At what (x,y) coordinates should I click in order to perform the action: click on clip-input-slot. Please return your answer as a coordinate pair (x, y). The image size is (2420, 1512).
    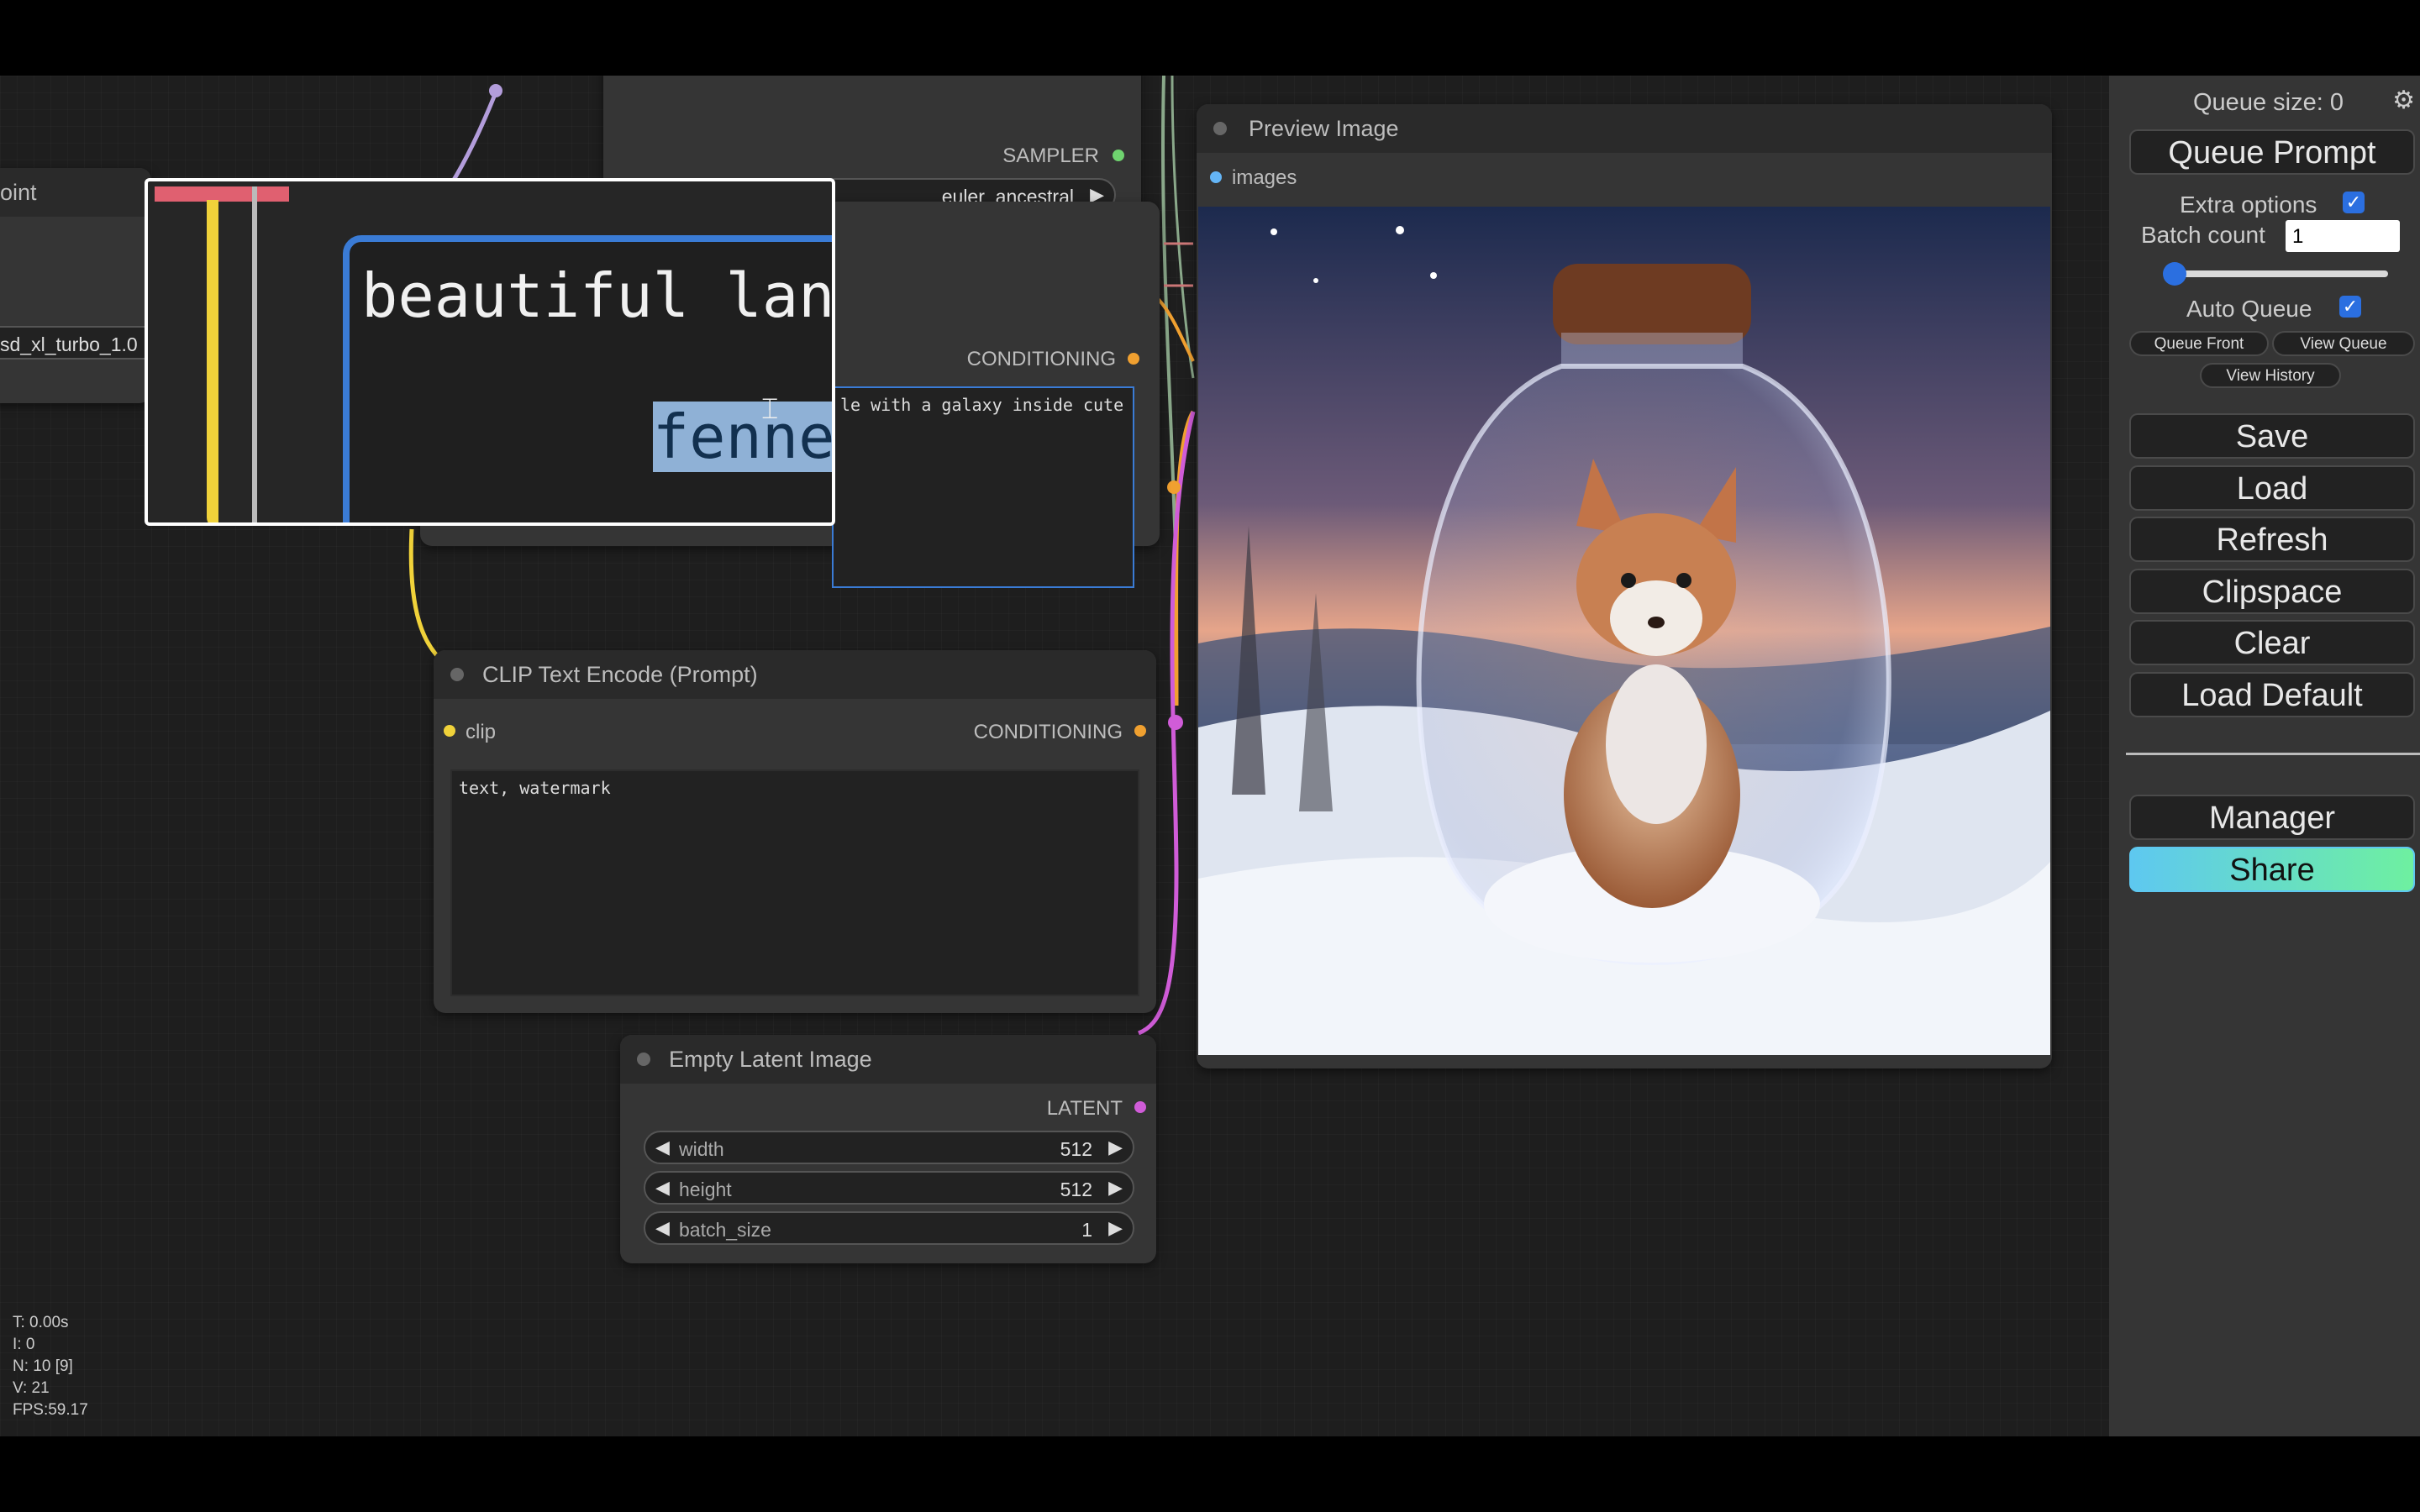
    Looking at the image, I should click on (450, 731).